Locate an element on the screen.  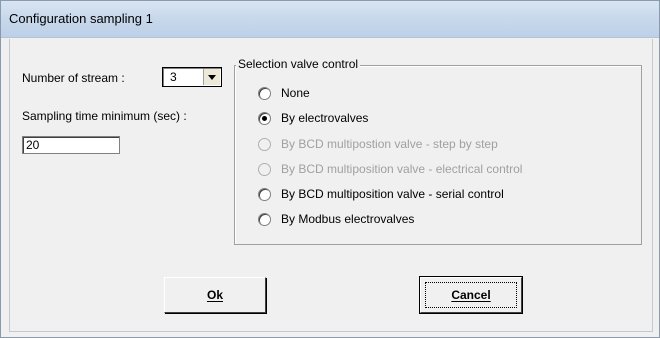
focus-rectangle is located at coordinates (471, 295).